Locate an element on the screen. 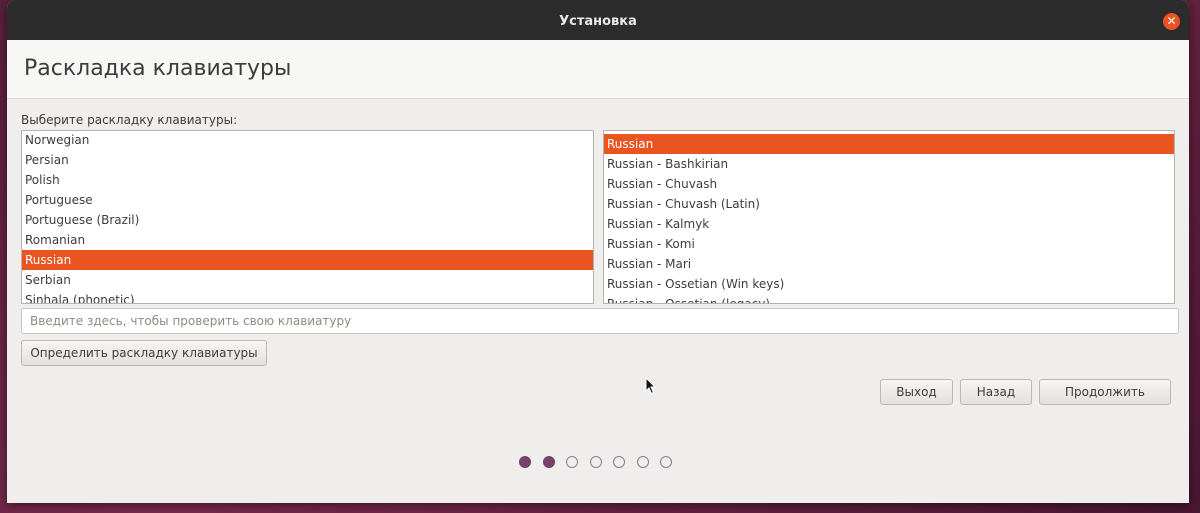 The width and height of the screenshot is (1200, 513). list-item: Russian - Chuvash (Latin) is located at coordinates (889, 204).